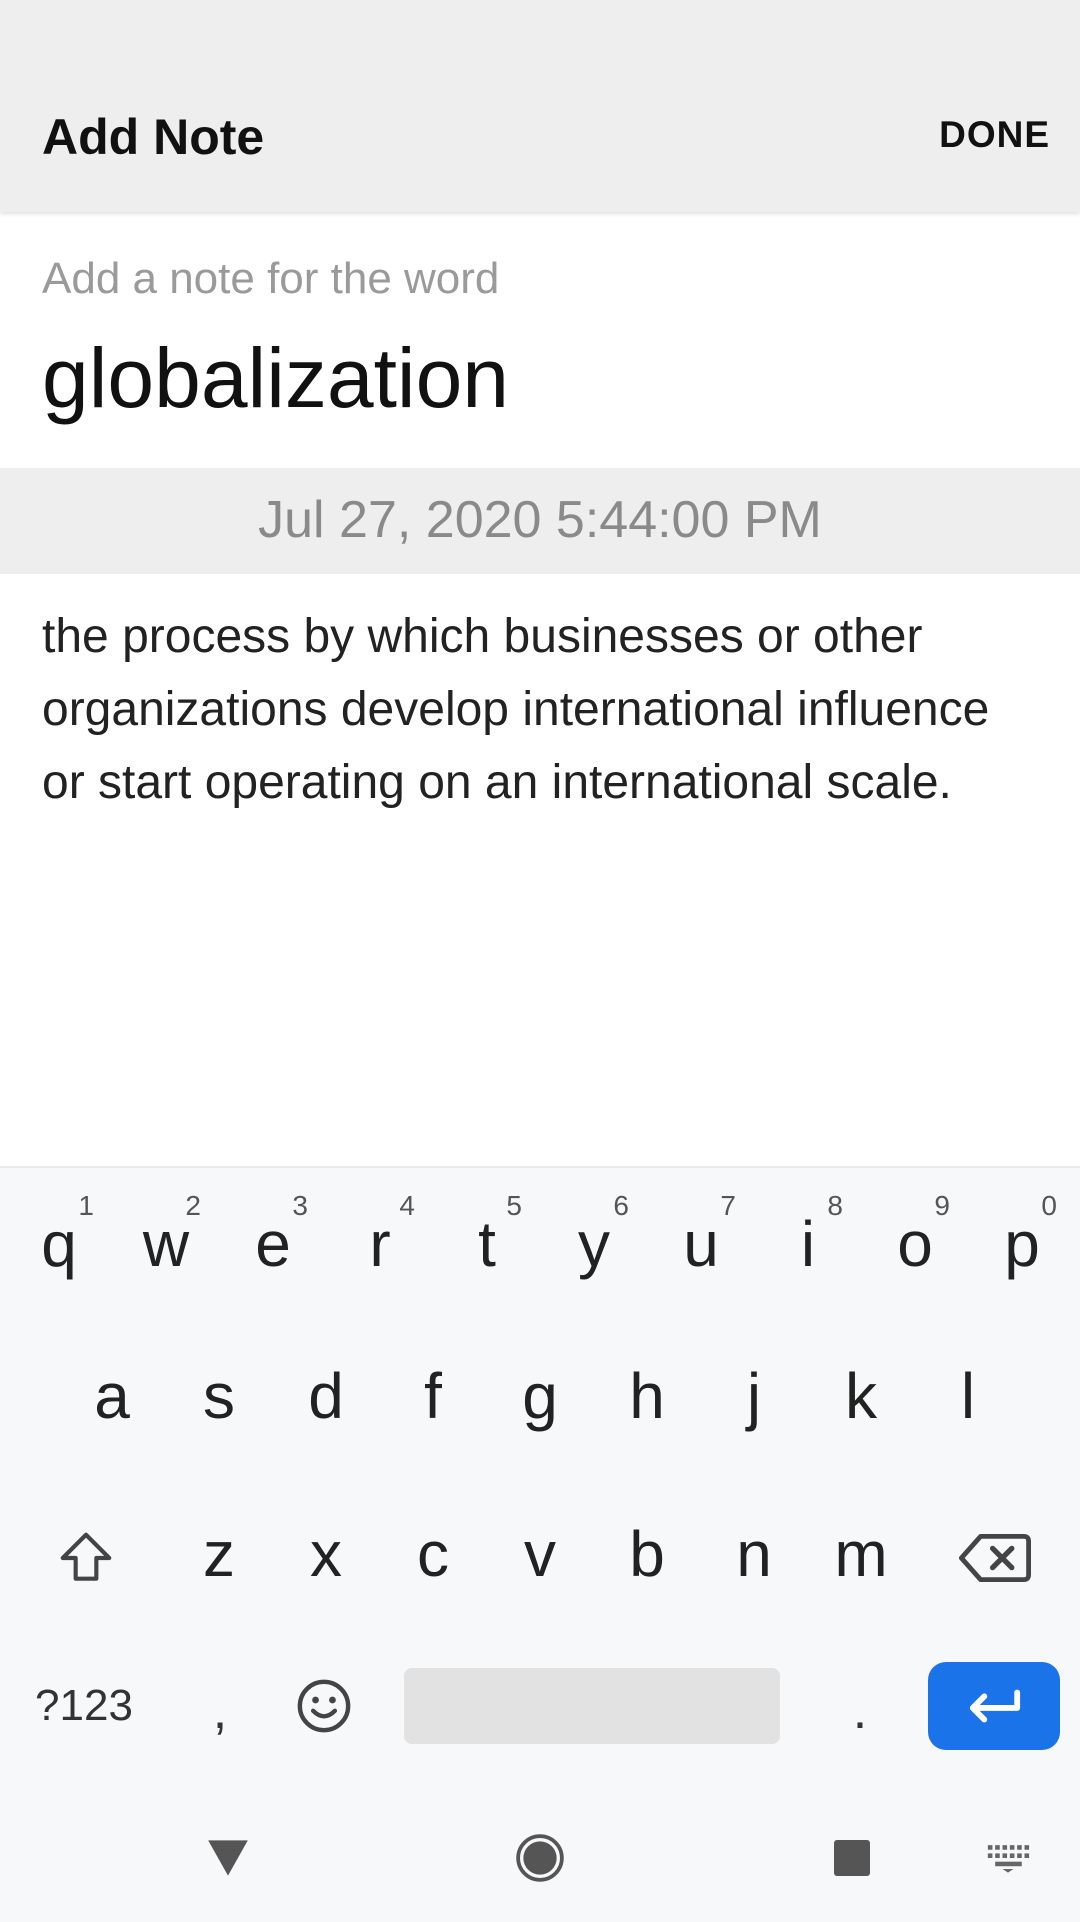 This screenshot has height=1922, width=1080. I want to click on key-label: w, so click(166, 1244).